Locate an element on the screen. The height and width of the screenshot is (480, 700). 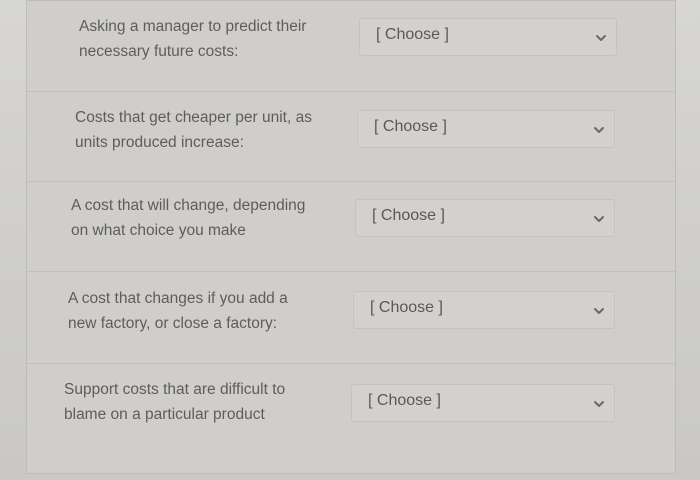
select-value-3: [ Choose ] is located at coordinates (408, 215).